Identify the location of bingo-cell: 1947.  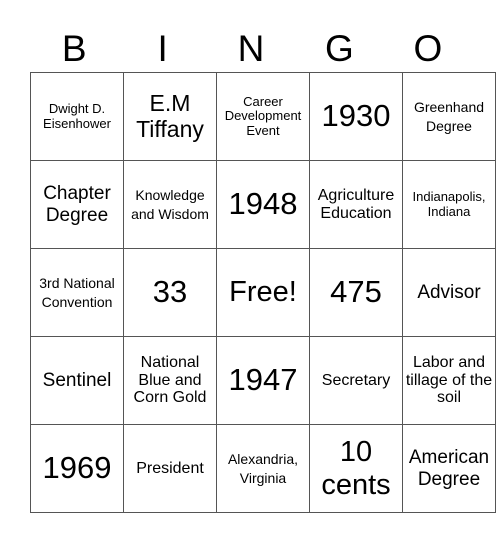
(263, 380).